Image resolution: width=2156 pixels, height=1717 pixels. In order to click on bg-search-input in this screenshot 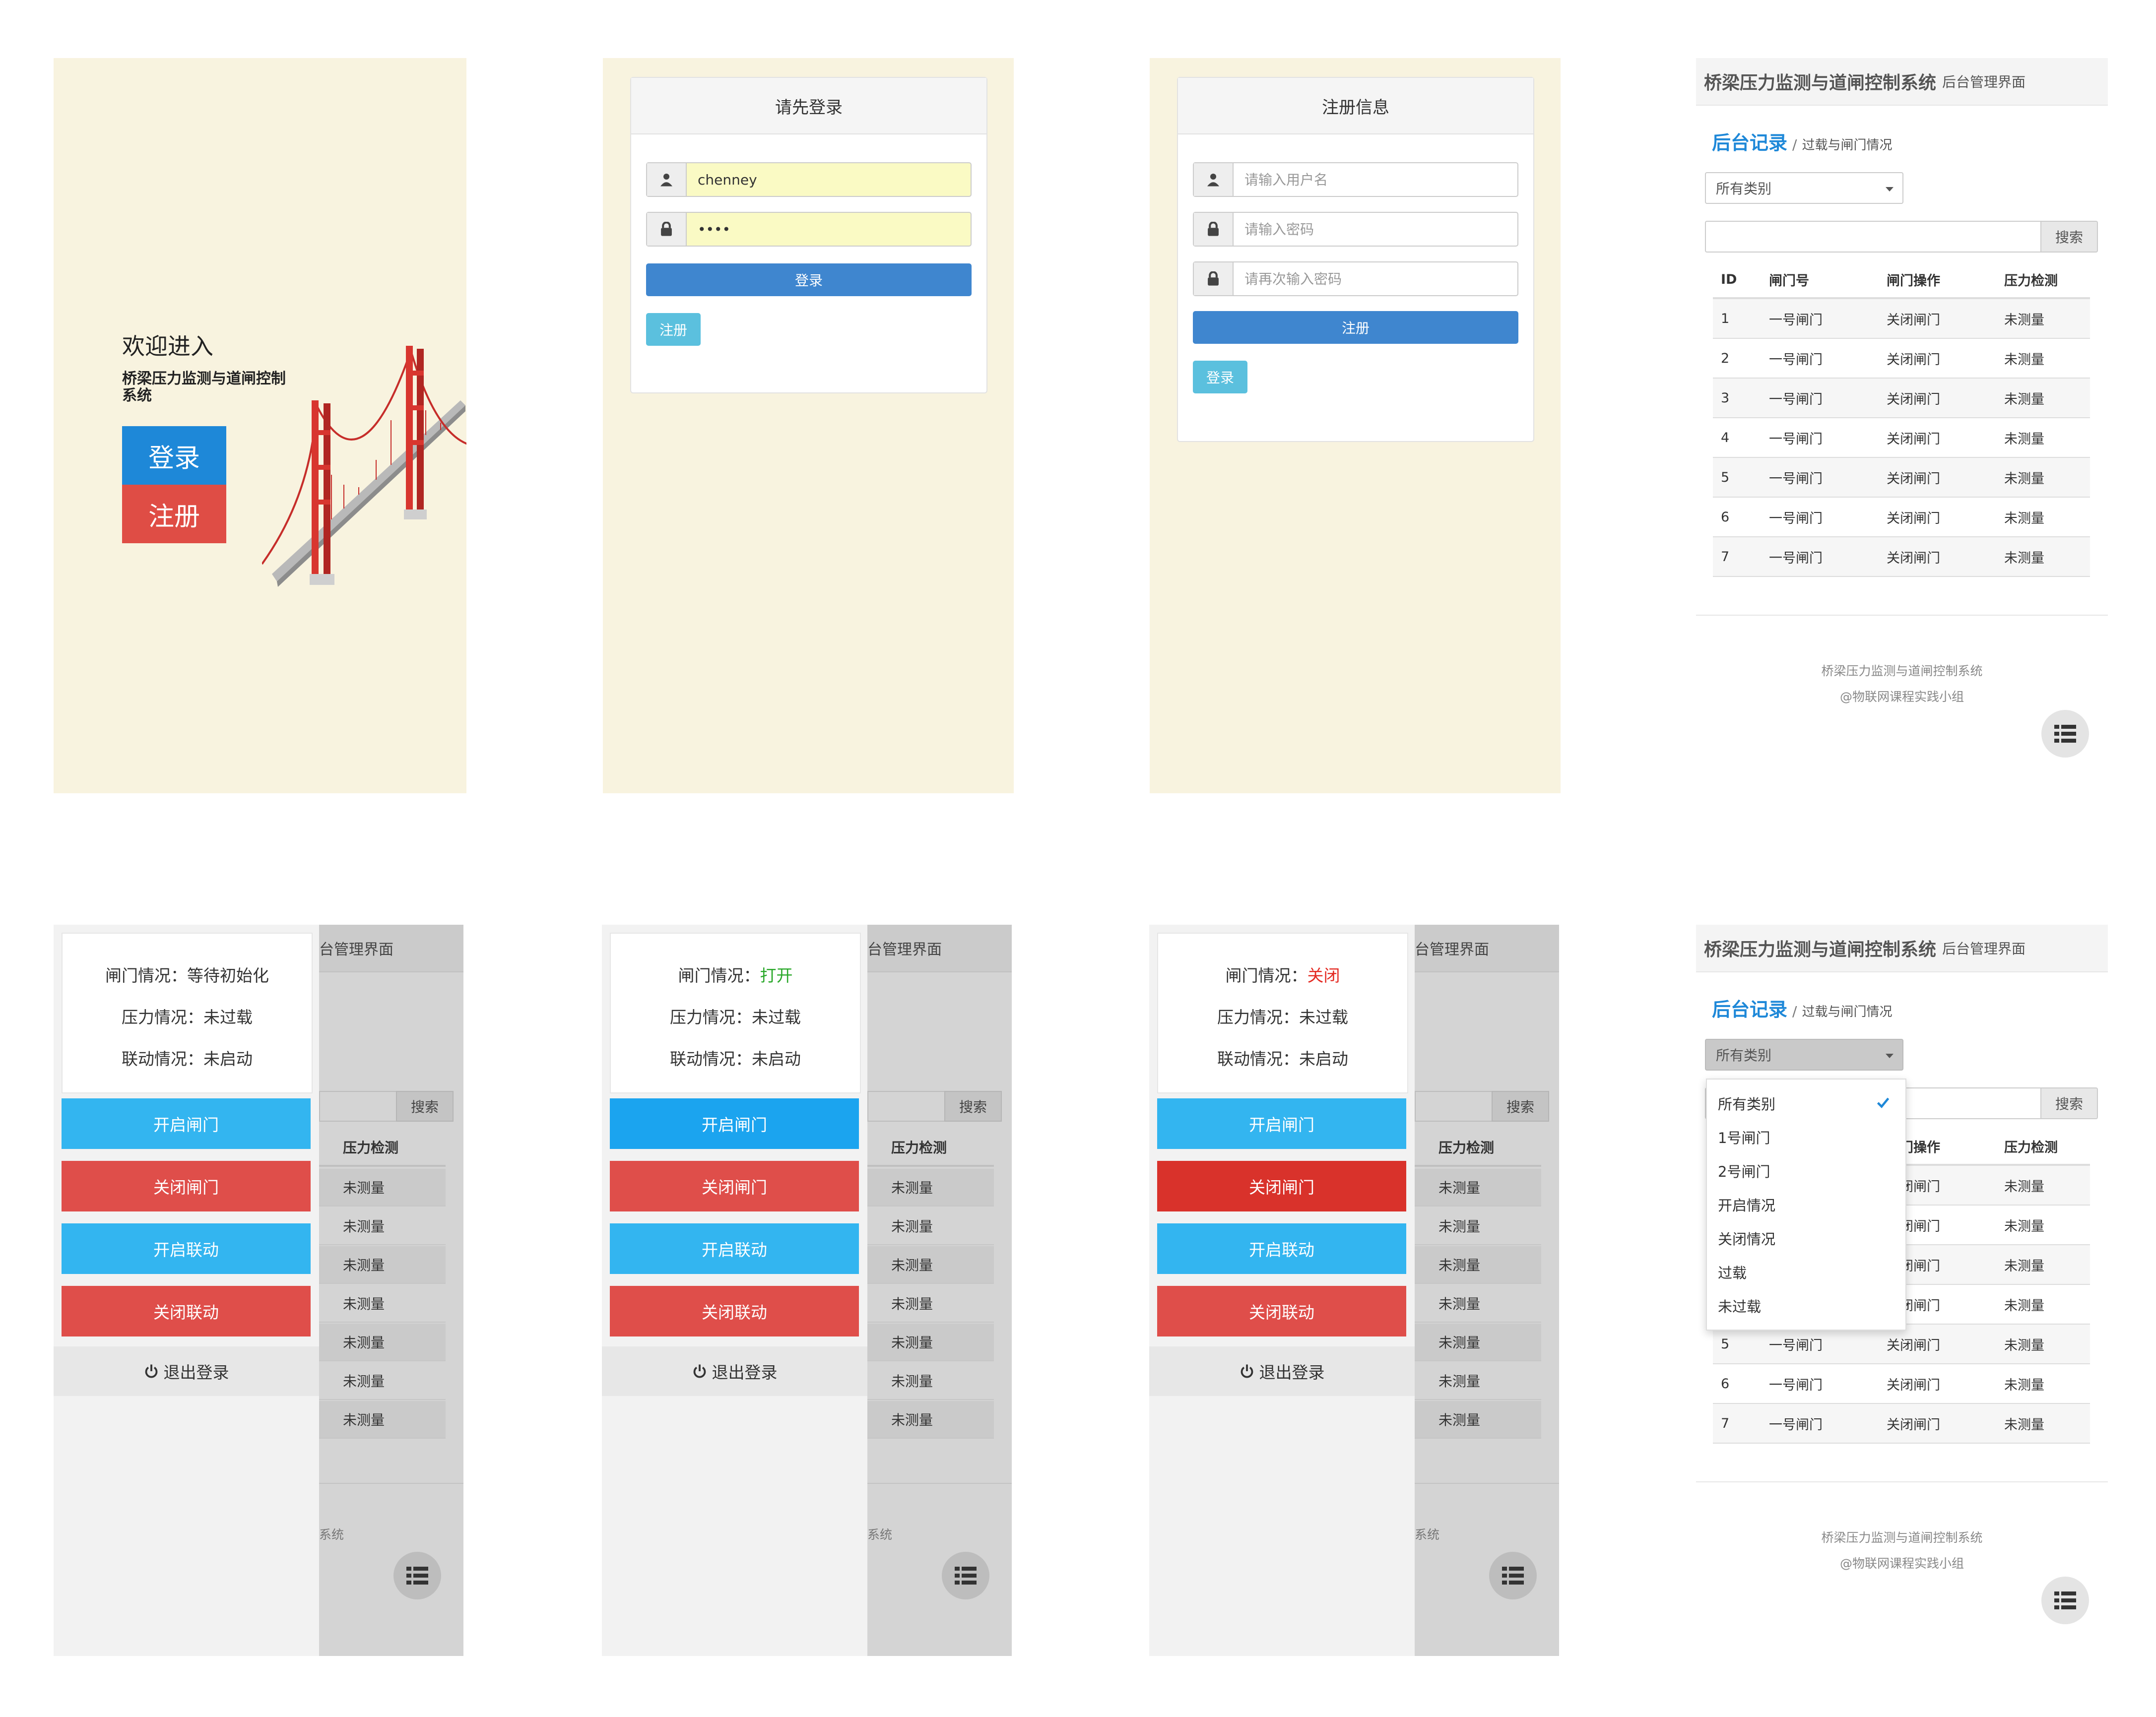, I will do `click(905, 1106)`.